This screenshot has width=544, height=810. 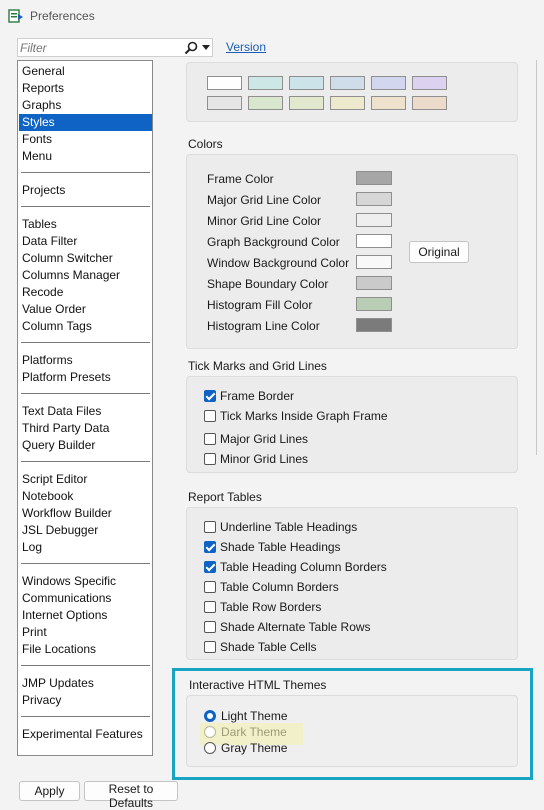 I want to click on nav-item-graphs: Graphs, so click(x=85, y=105).